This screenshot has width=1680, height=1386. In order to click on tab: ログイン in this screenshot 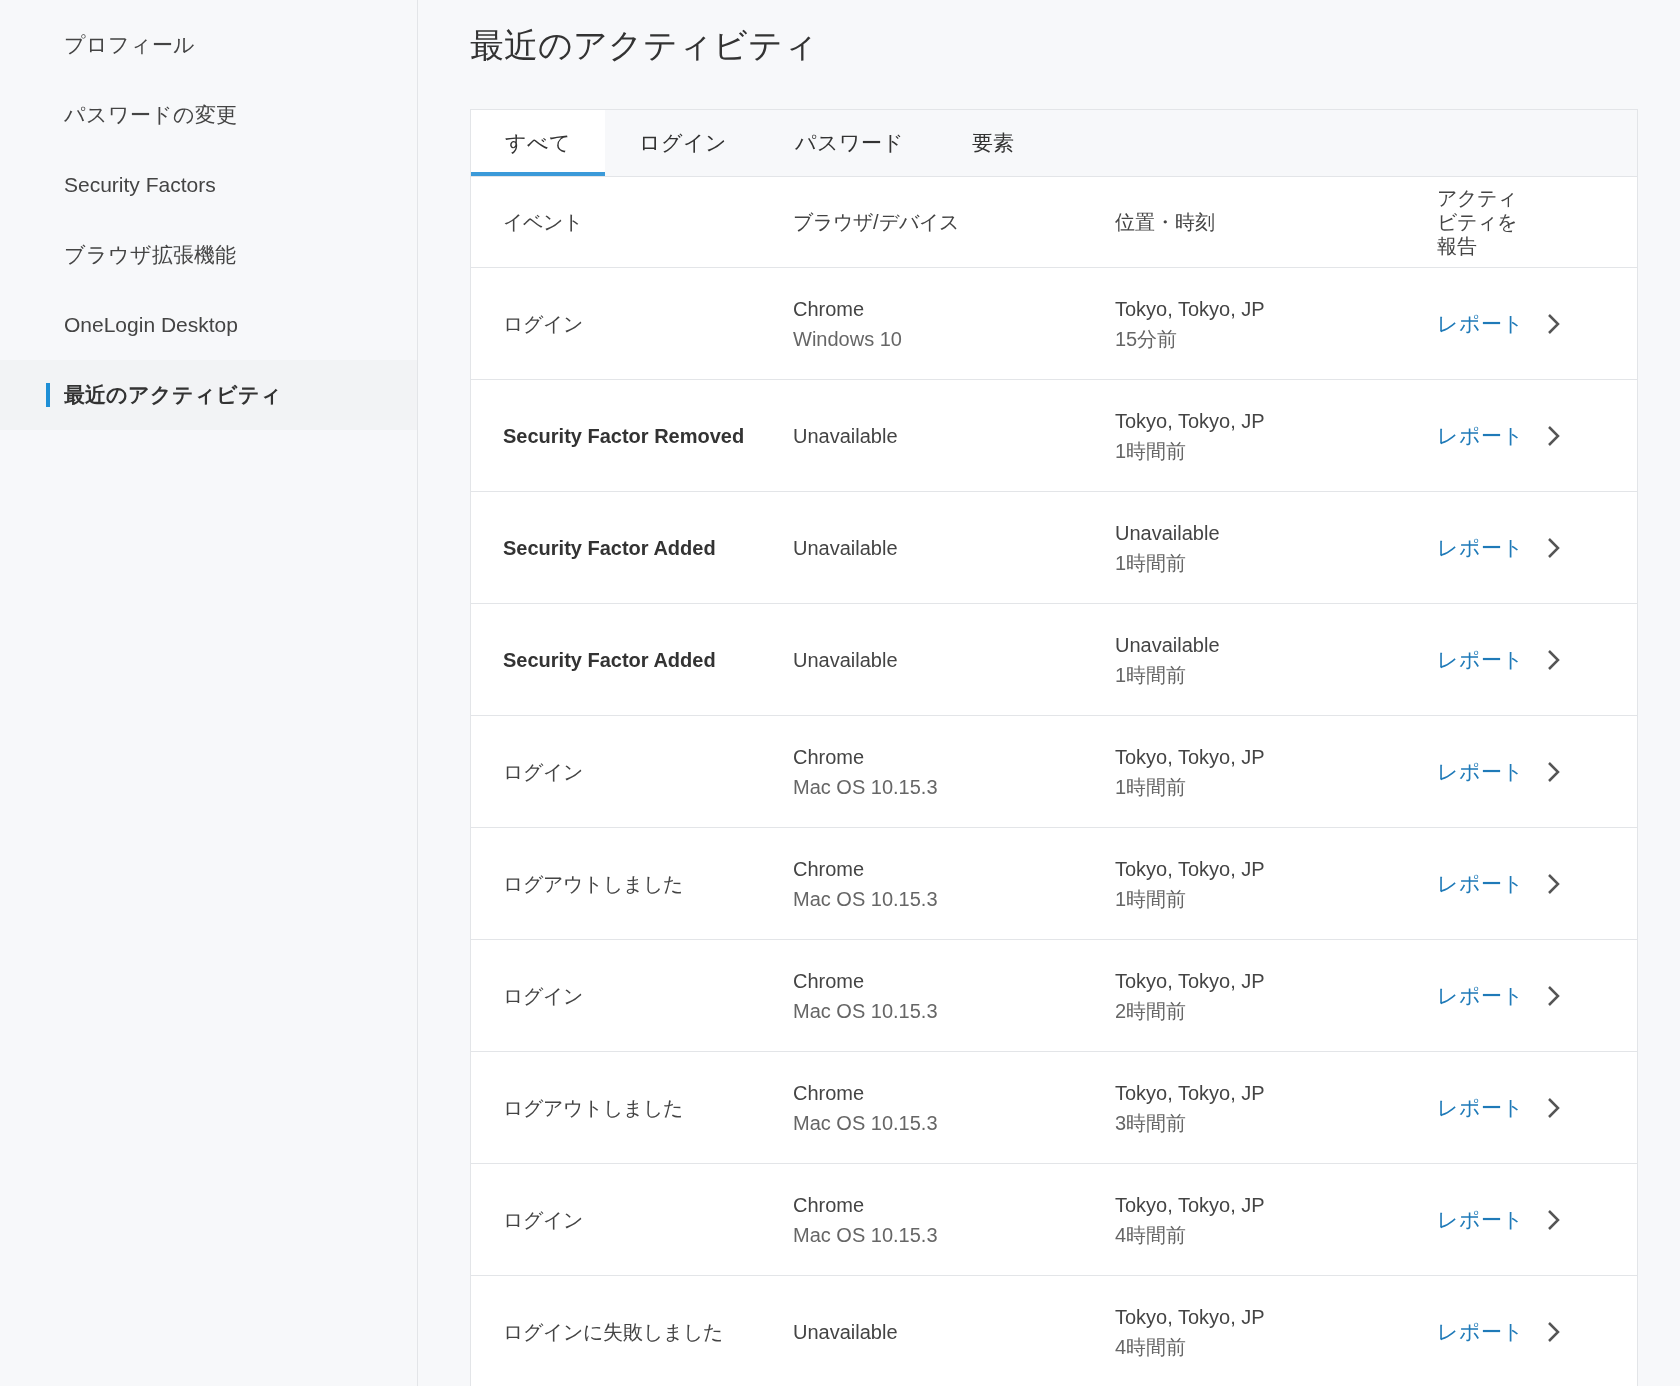, I will do `click(683, 143)`.